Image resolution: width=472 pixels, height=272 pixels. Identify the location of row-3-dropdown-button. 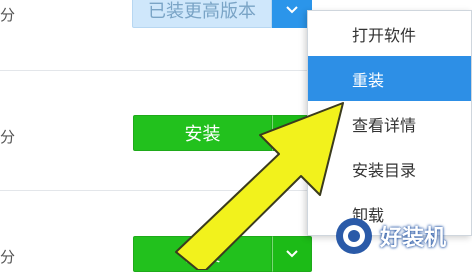
(292, 254).